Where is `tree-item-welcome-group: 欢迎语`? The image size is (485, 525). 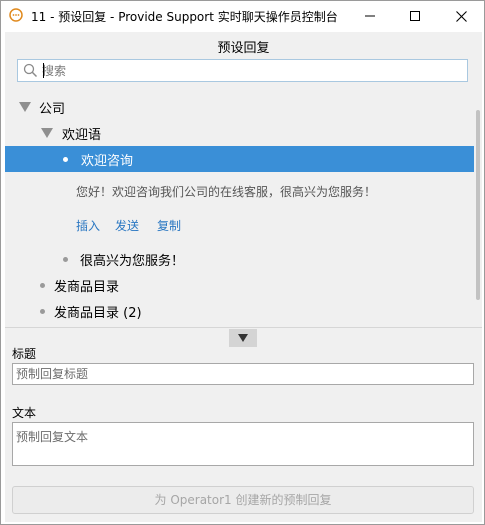
tree-item-welcome-group: 欢迎语 is located at coordinates (239, 133).